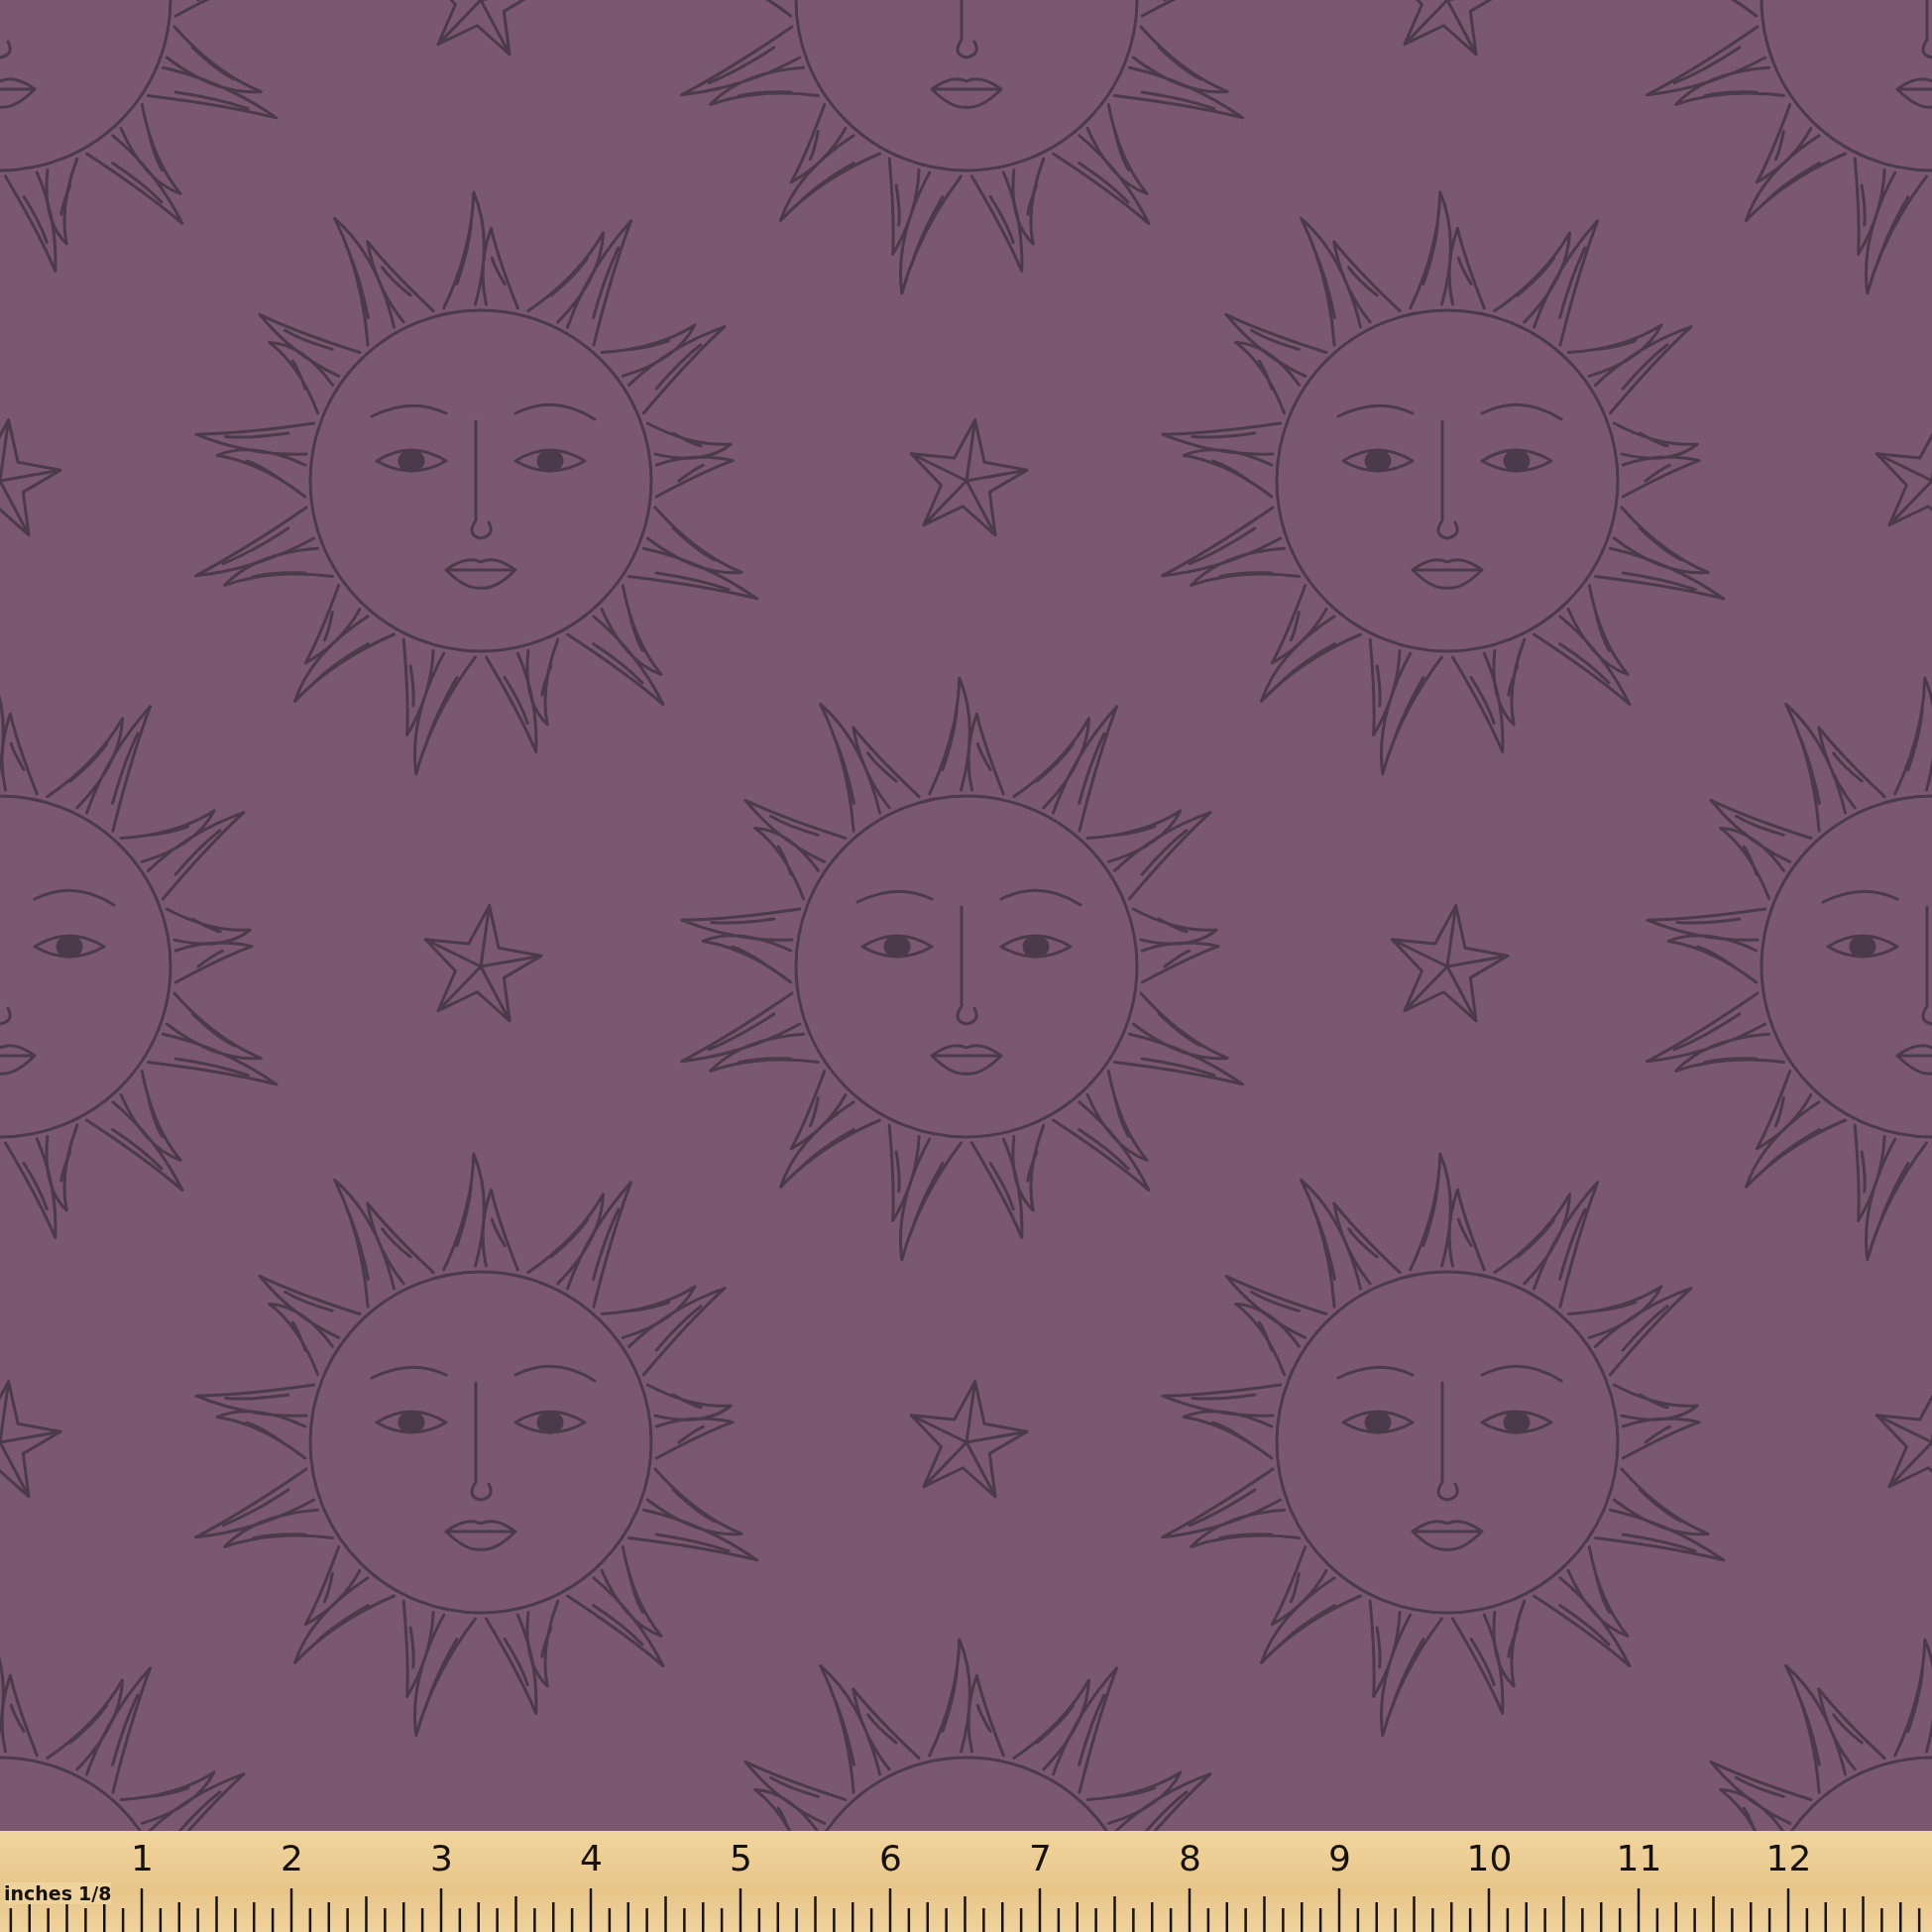 The width and height of the screenshot is (1932, 1932). Describe the element at coordinates (1040, 1858) in the screenshot. I see `ruler-number: 7` at that location.